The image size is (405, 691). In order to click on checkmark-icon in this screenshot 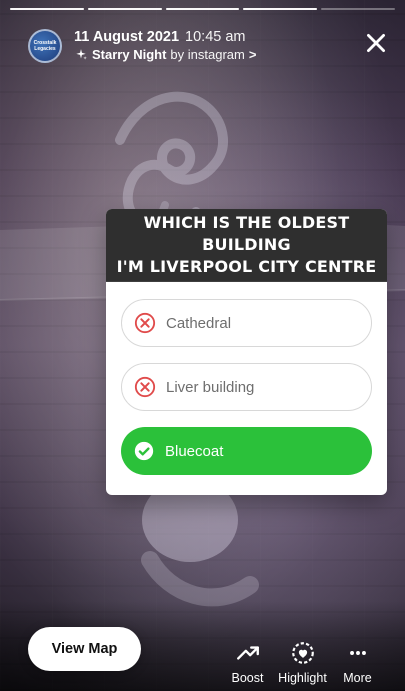, I will do `click(144, 451)`.